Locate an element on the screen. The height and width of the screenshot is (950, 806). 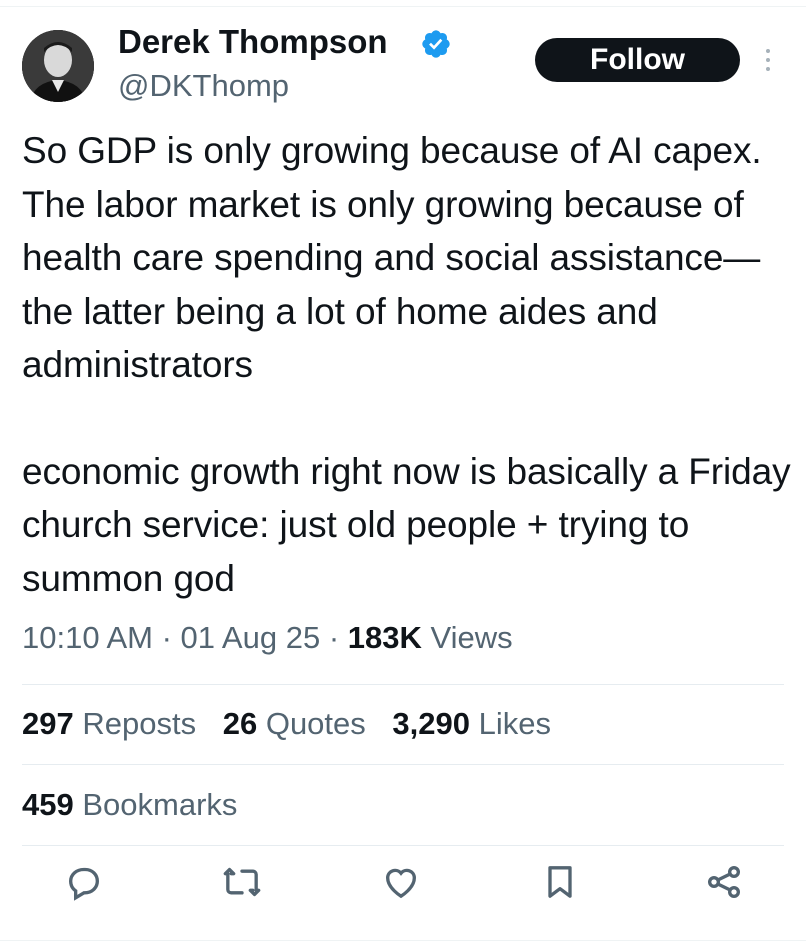
author-name: Derek Thompson is located at coordinates (253, 42).